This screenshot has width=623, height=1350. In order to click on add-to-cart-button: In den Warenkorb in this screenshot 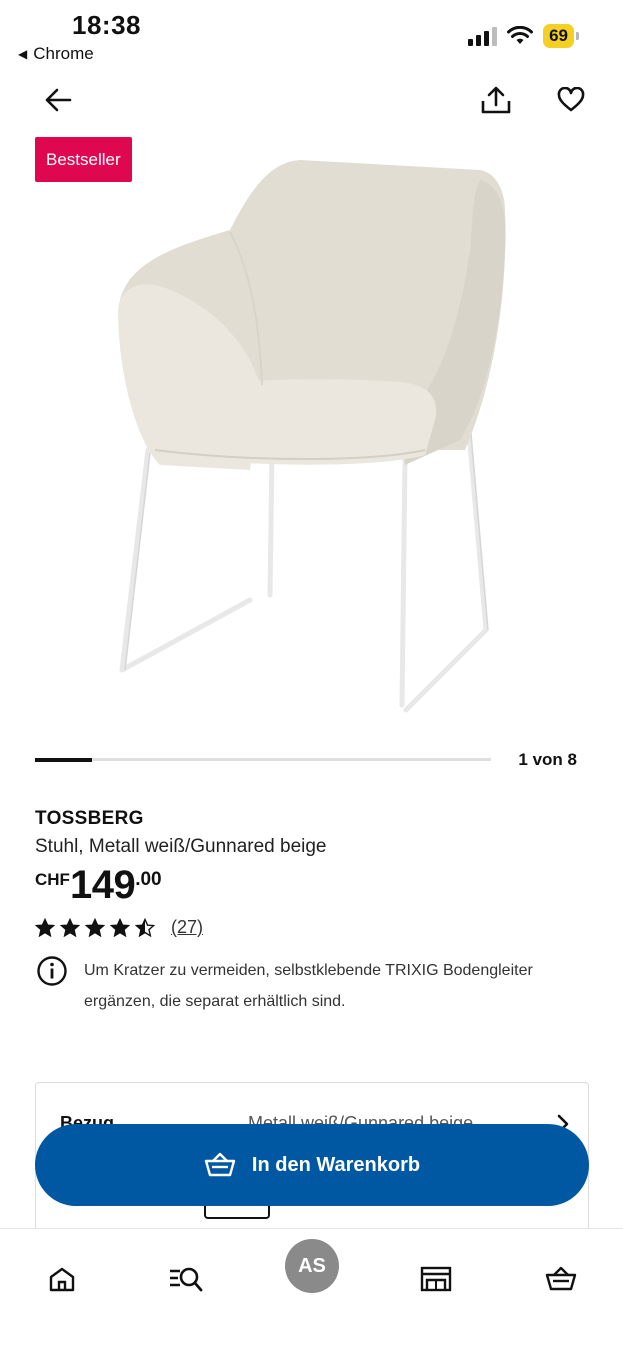, I will do `click(312, 1165)`.